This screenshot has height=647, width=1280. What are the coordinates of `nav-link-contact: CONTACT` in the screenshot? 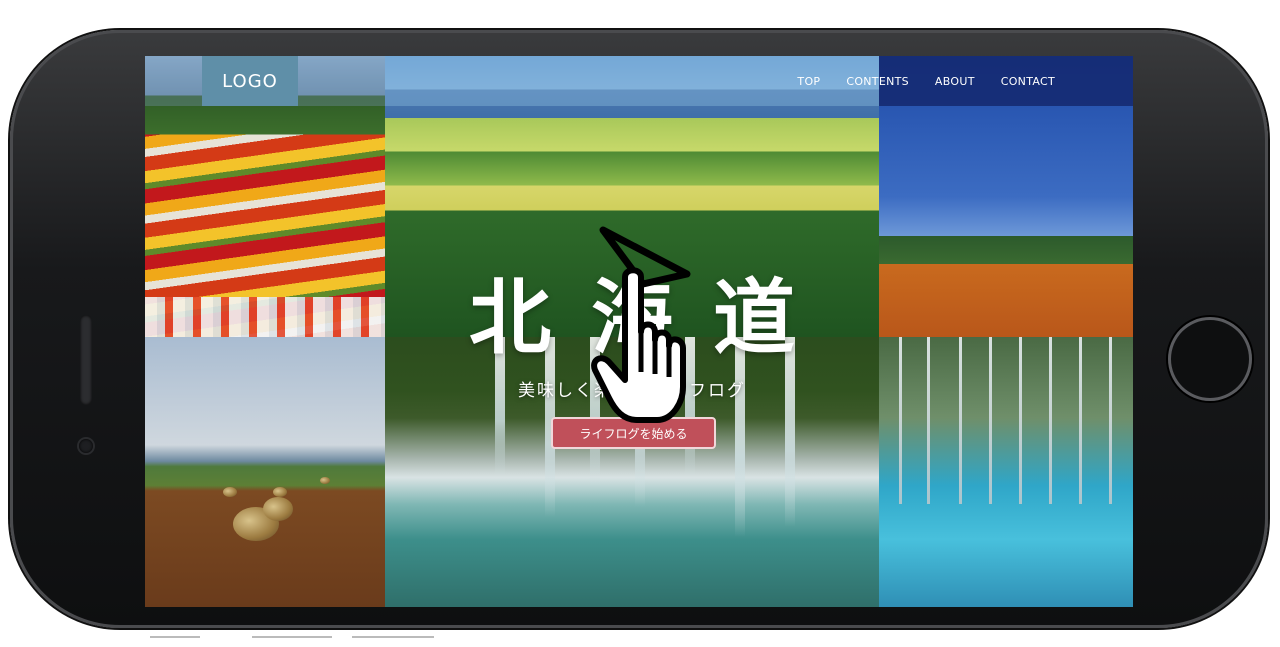 It's located at (1028, 81).